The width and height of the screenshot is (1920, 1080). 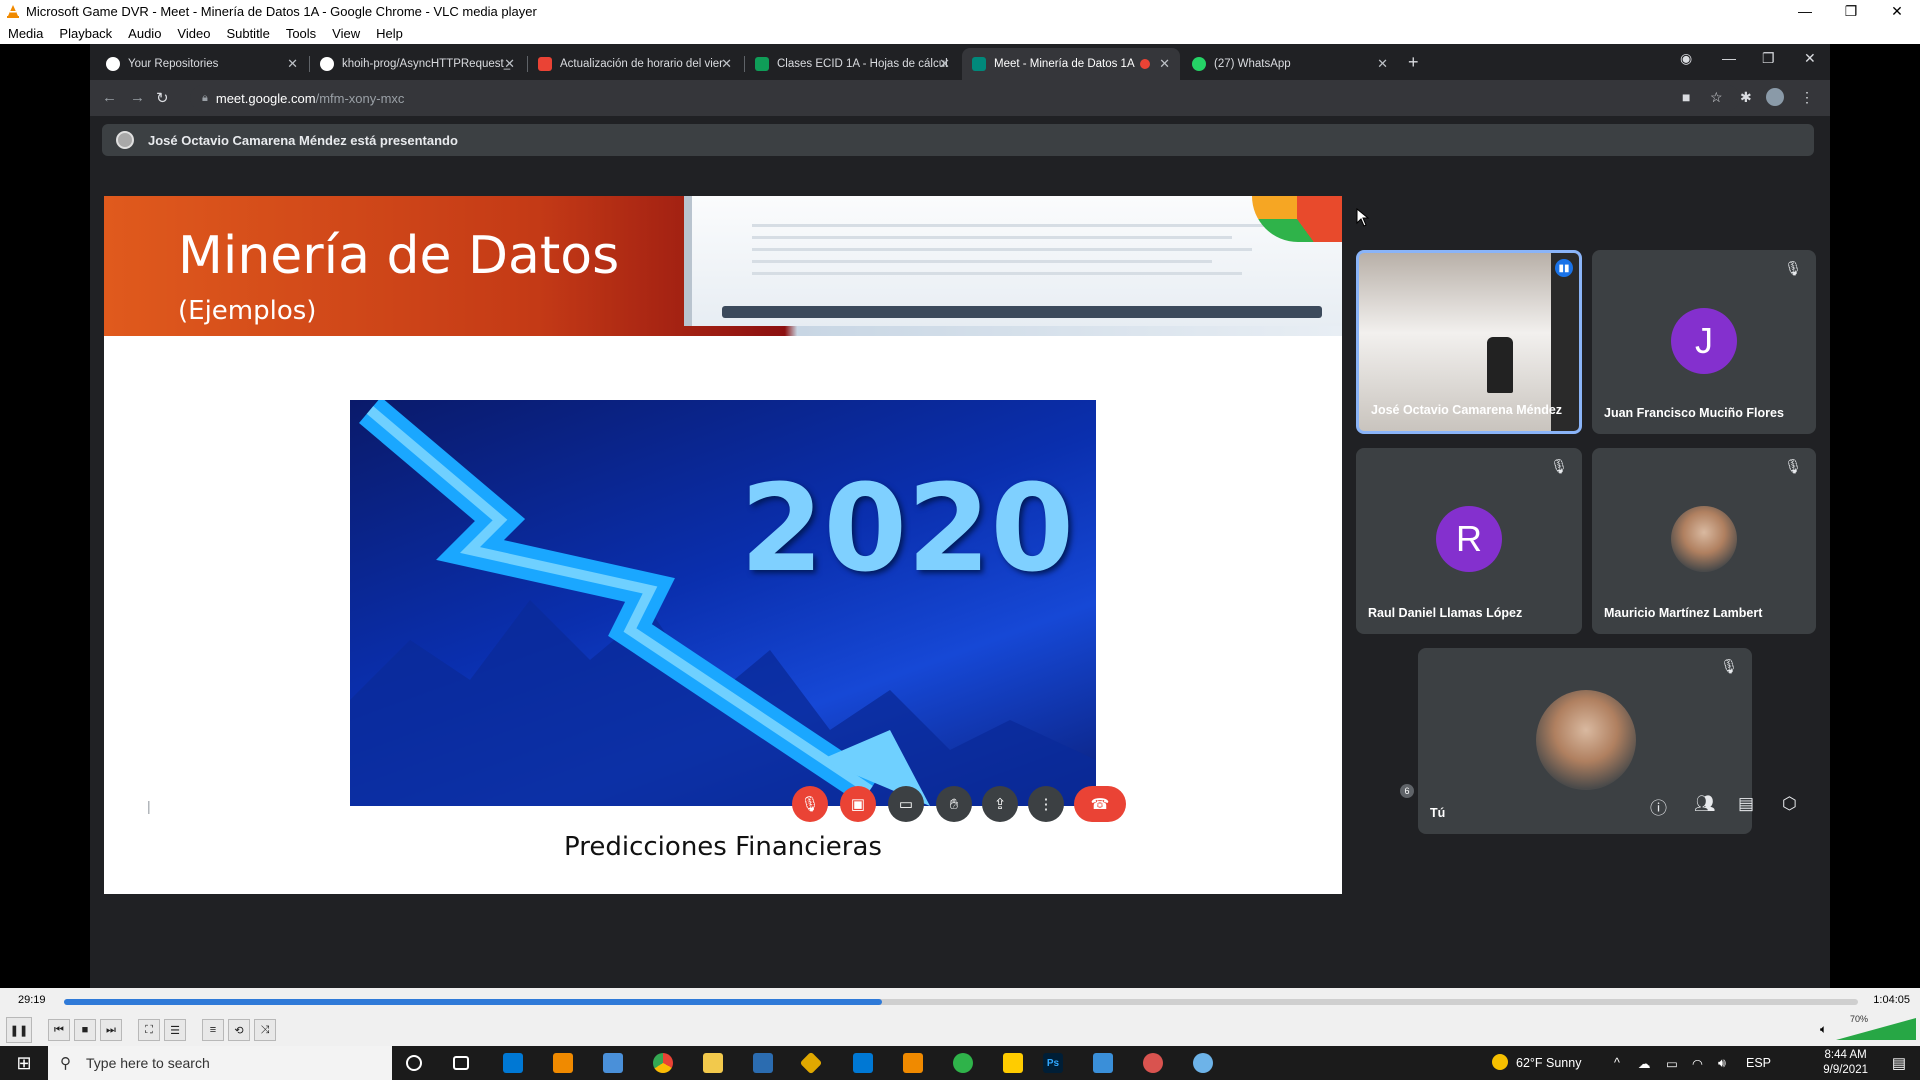 What do you see at coordinates (1000, 804) in the screenshot?
I see `present-button: ⇪` at bounding box center [1000, 804].